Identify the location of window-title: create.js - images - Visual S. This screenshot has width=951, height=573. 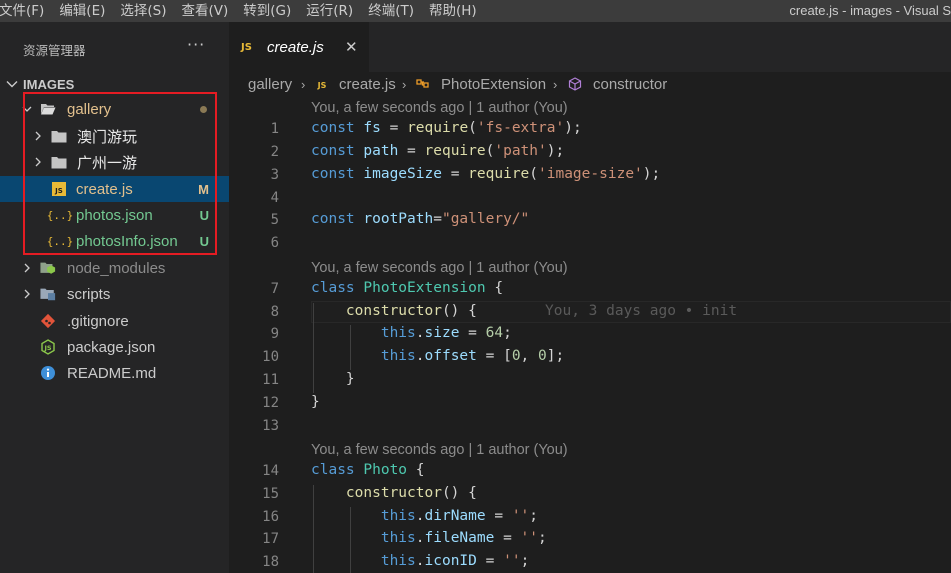
(870, 10).